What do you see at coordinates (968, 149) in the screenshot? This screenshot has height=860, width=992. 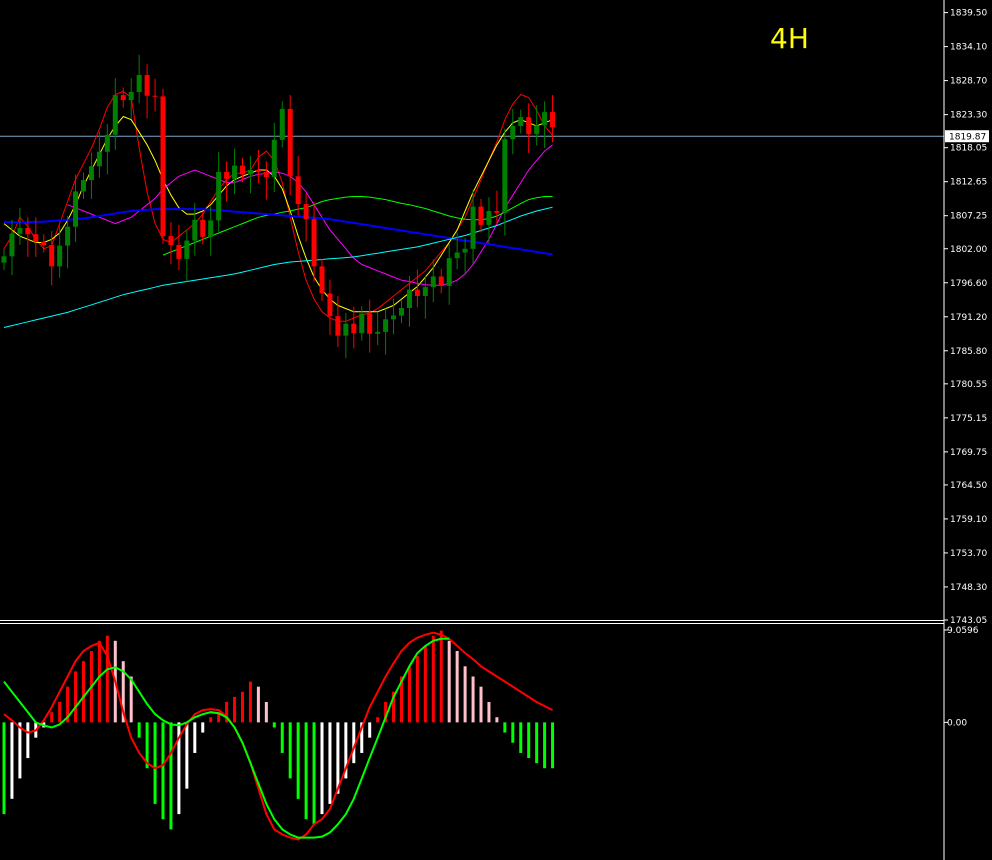 I see `y-tick-label: 1818.05` at bounding box center [968, 149].